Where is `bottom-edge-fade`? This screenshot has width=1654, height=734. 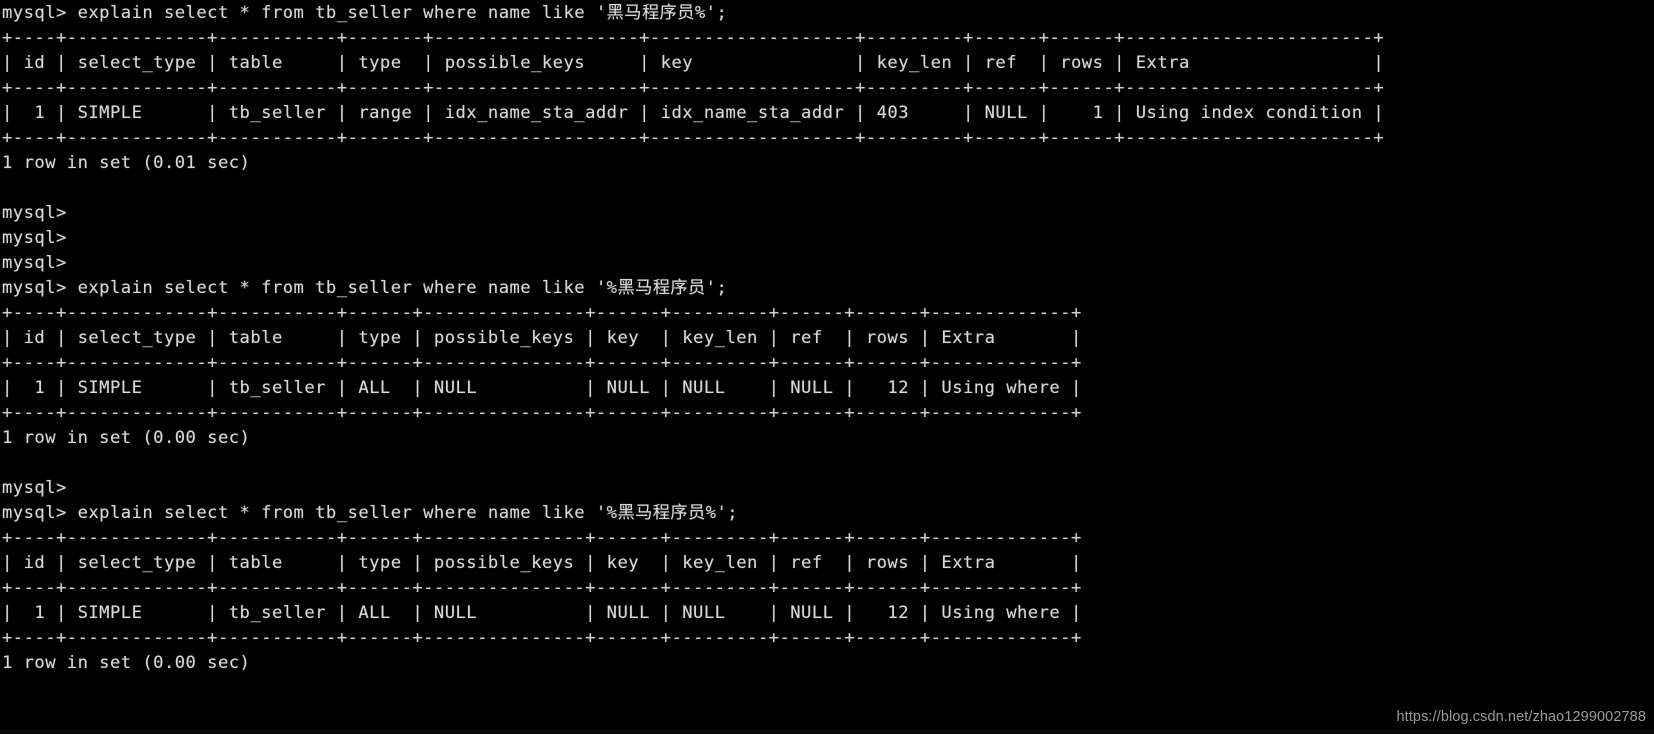 bottom-edge-fade is located at coordinates (827, 732).